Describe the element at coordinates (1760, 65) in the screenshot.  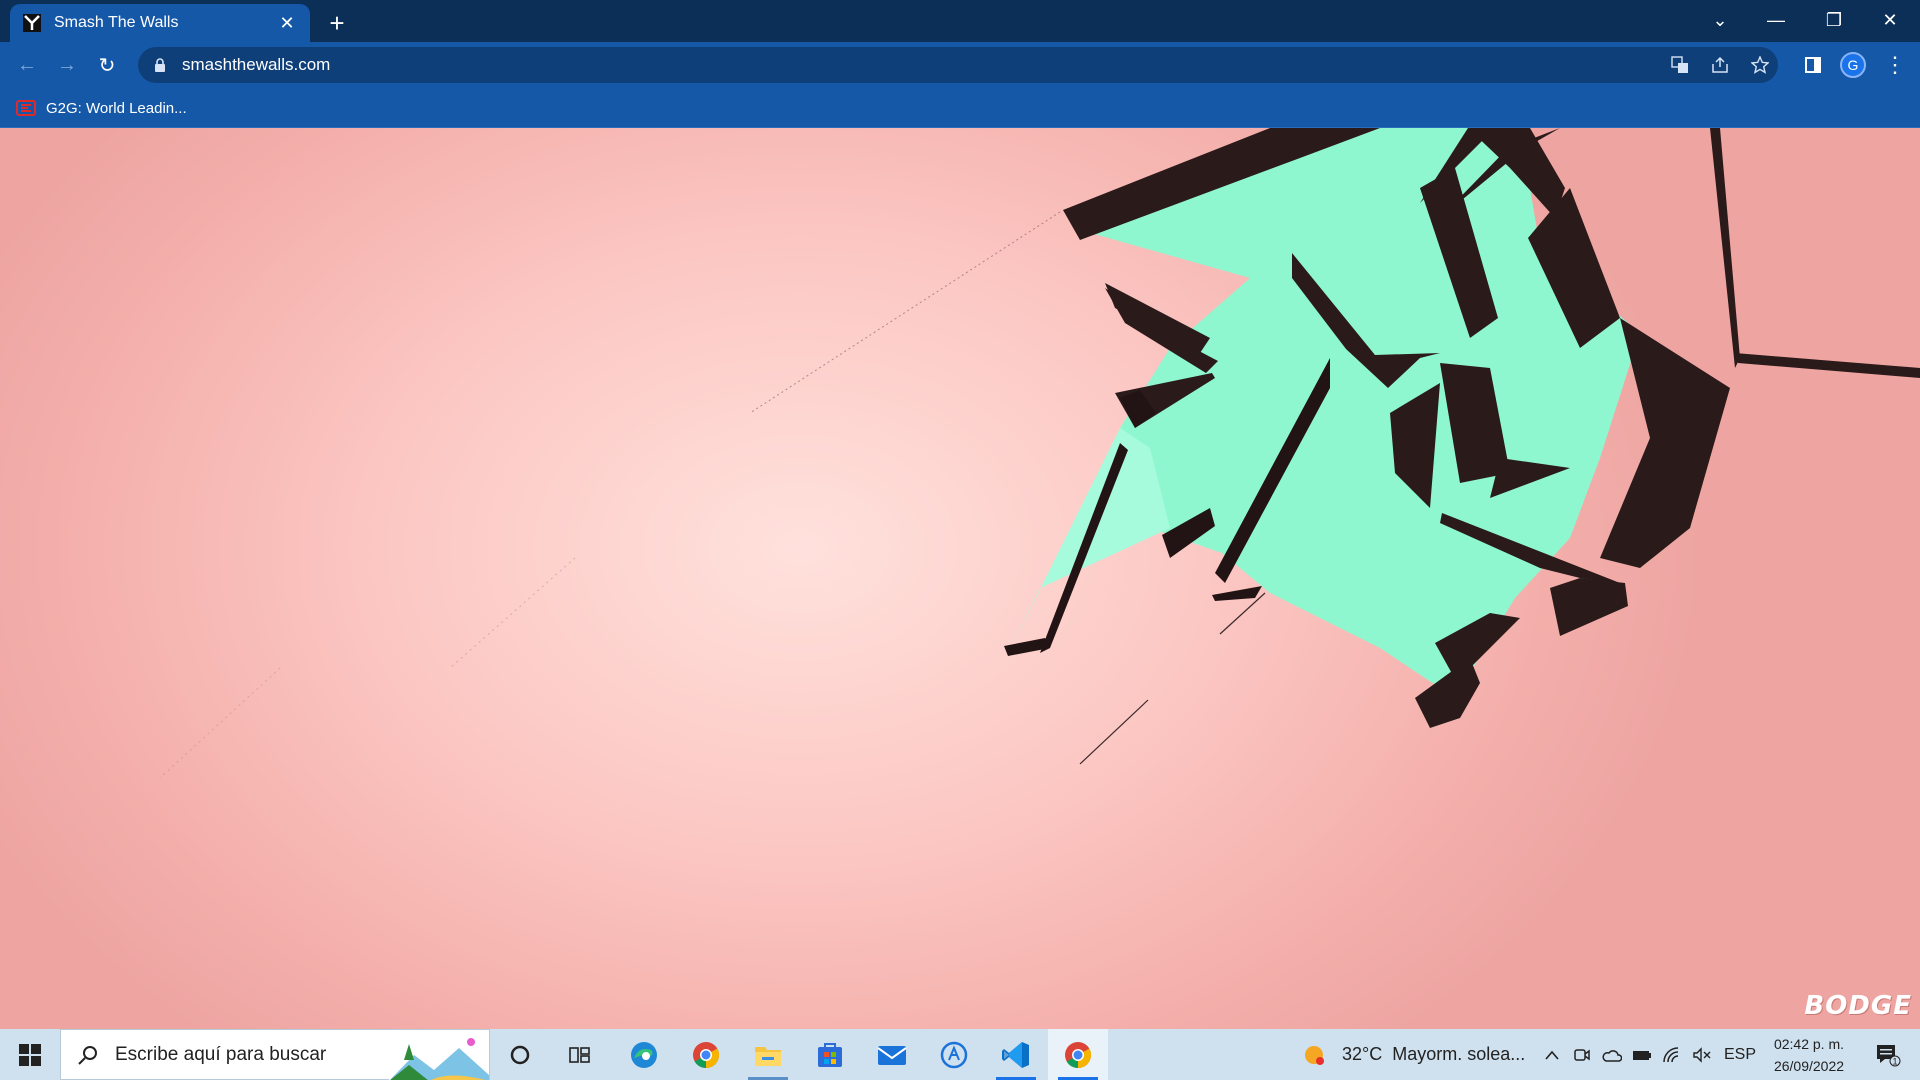
I see `bookmark-star-icon` at that location.